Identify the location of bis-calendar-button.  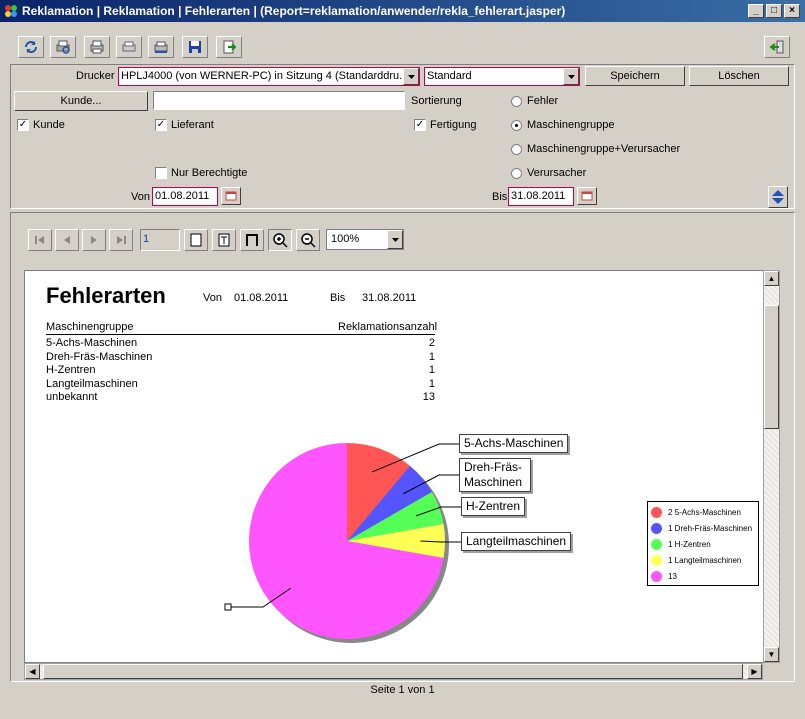
(587, 196).